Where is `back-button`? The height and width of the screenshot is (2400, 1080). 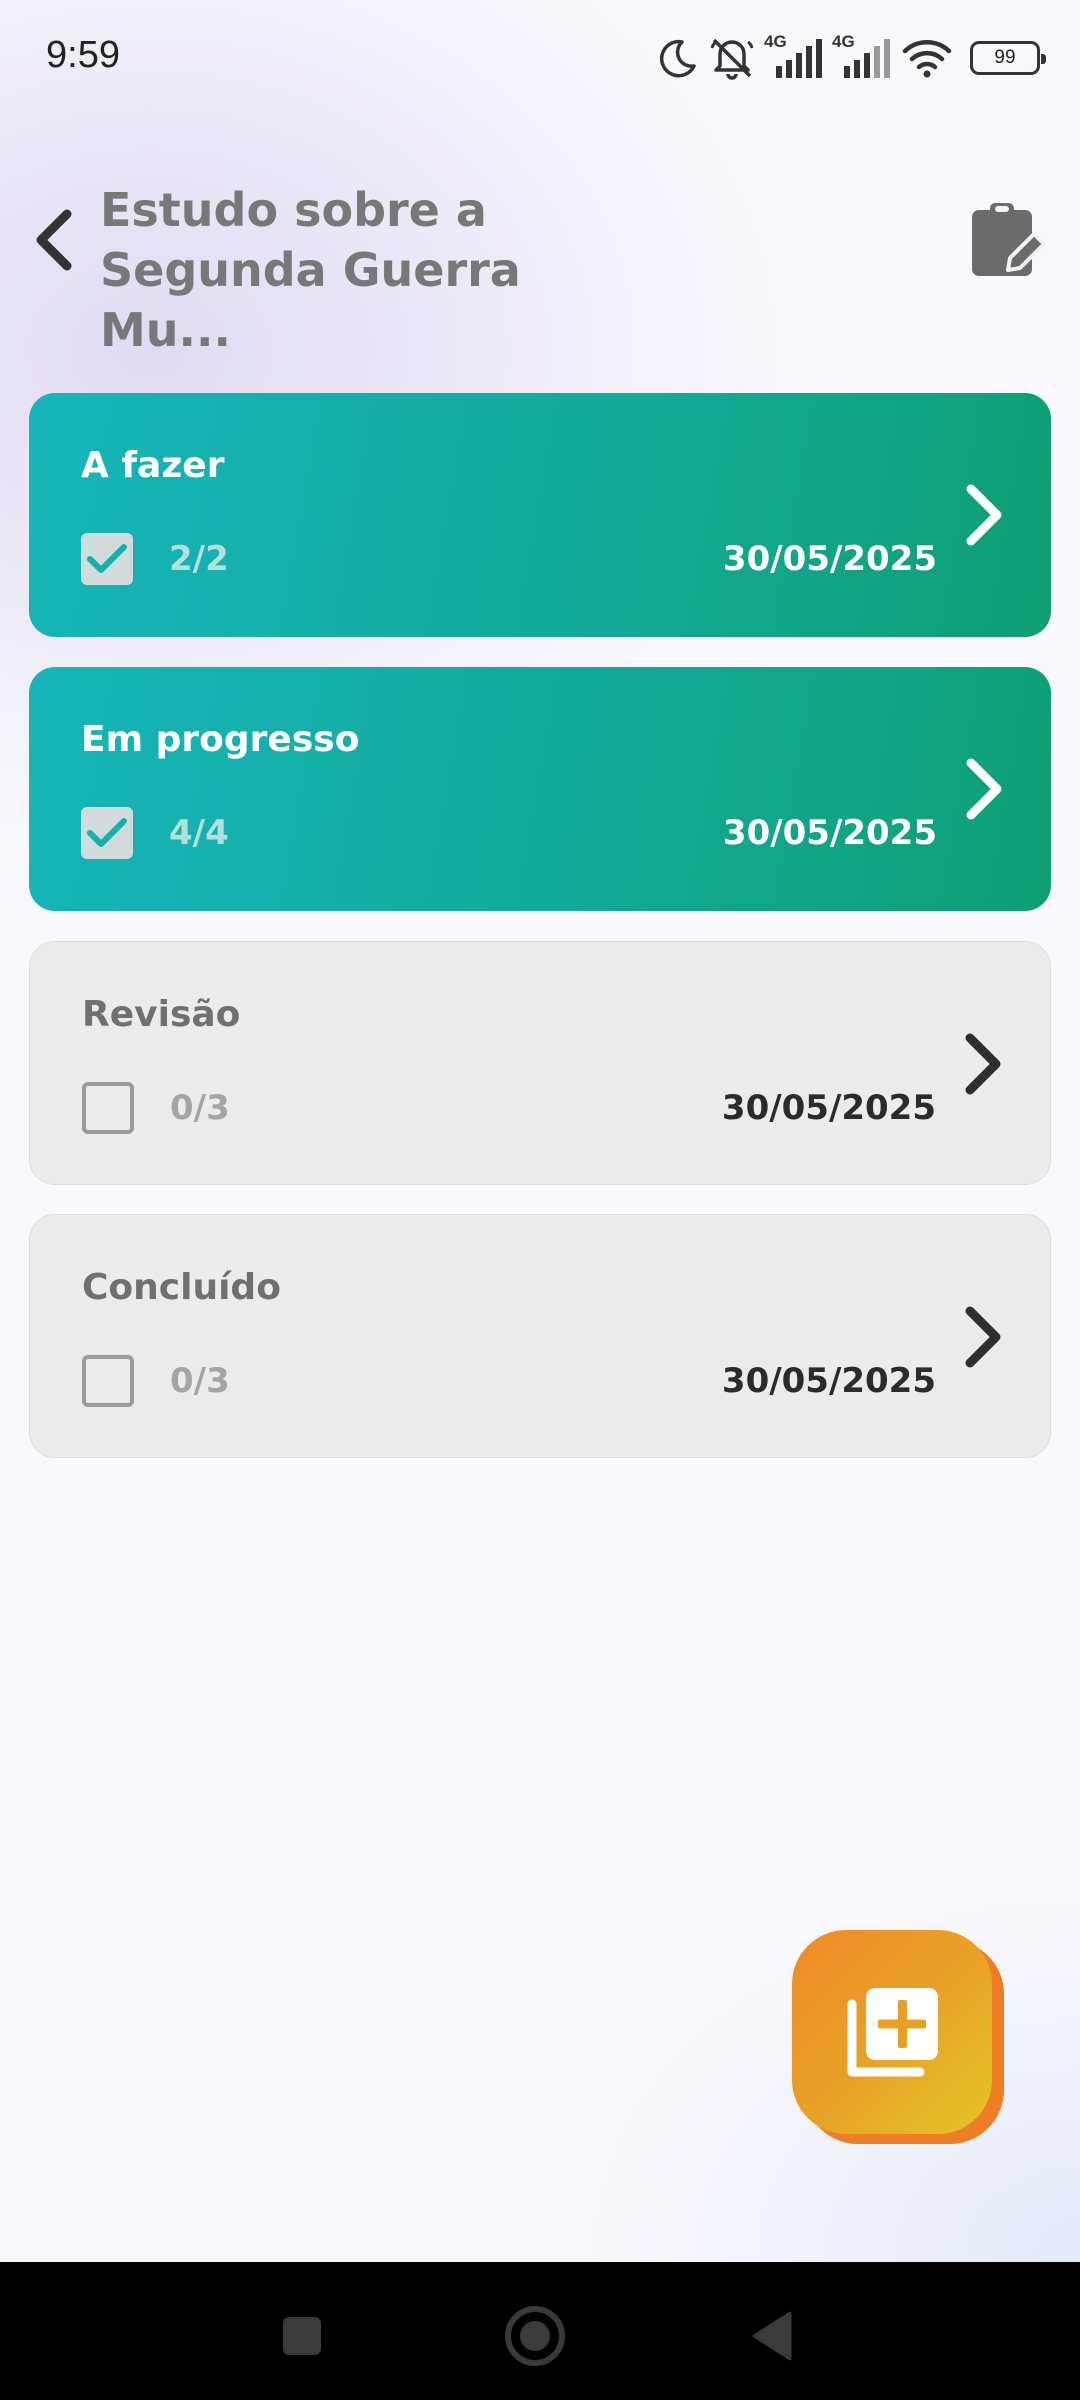
back-button is located at coordinates (53, 240).